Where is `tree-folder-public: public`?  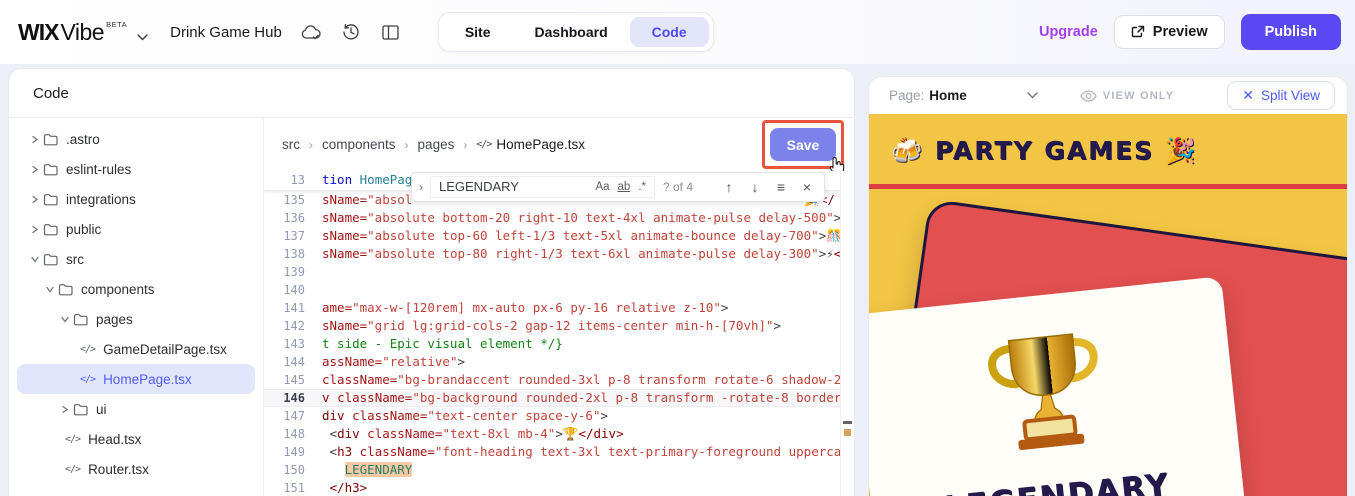 tree-folder-public: public is located at coordinates (136, 229).